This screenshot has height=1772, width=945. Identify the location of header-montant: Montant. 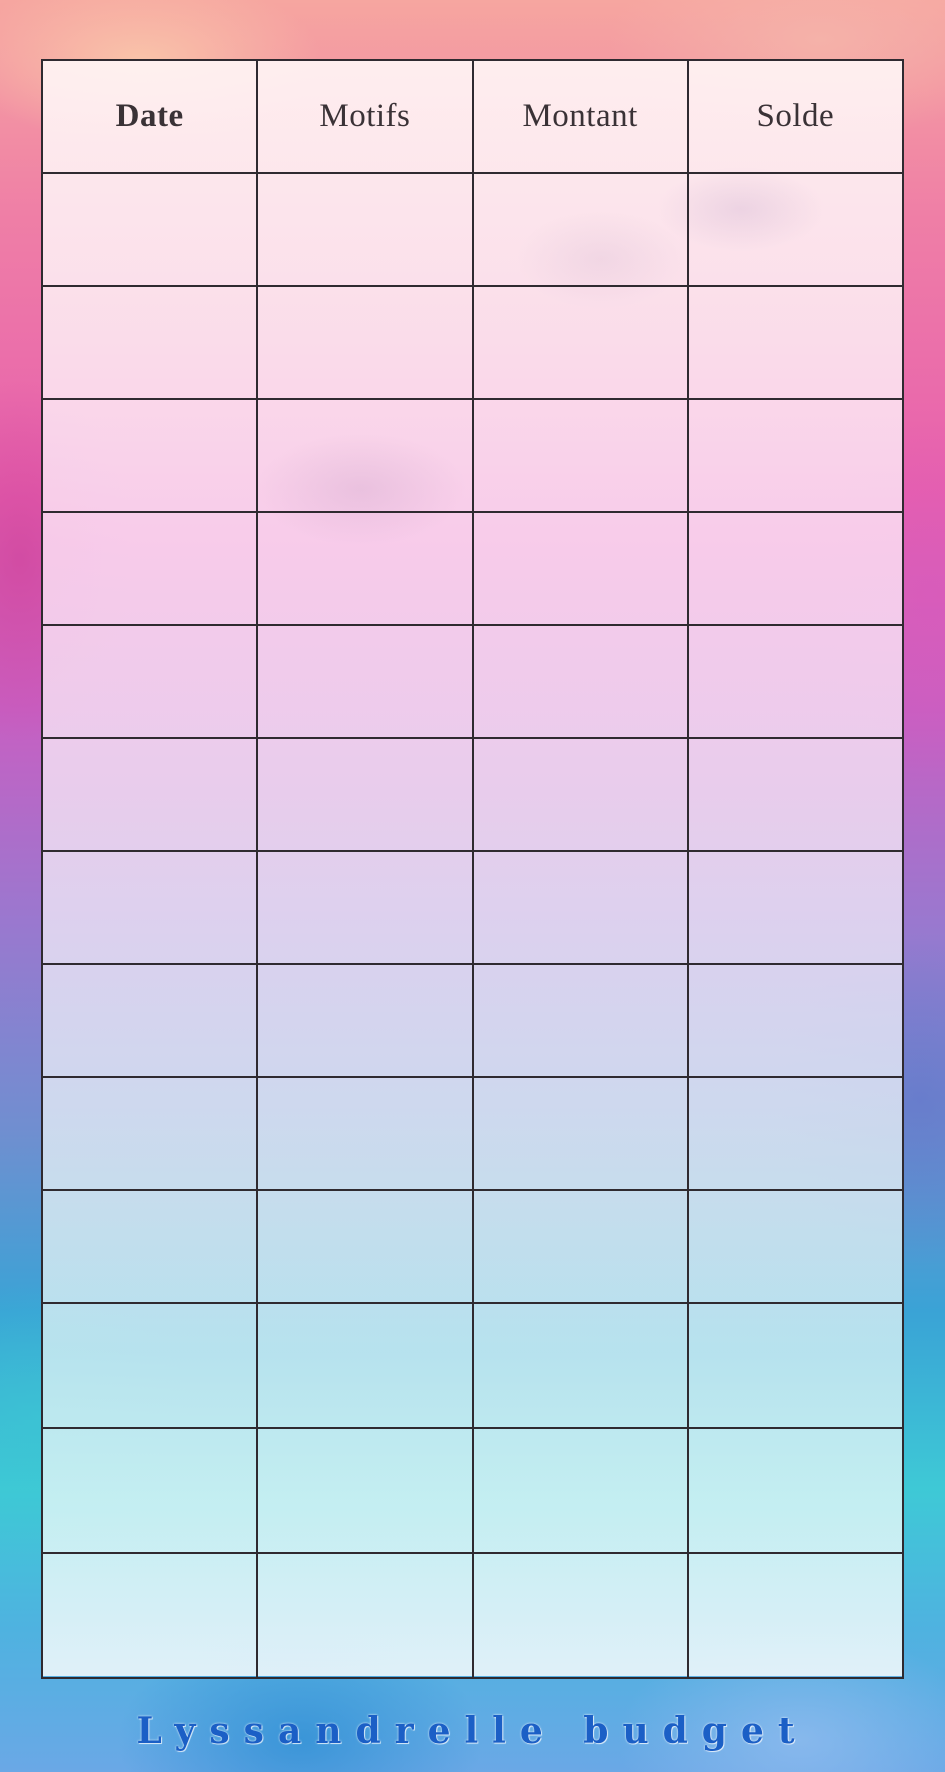
(580, 116).